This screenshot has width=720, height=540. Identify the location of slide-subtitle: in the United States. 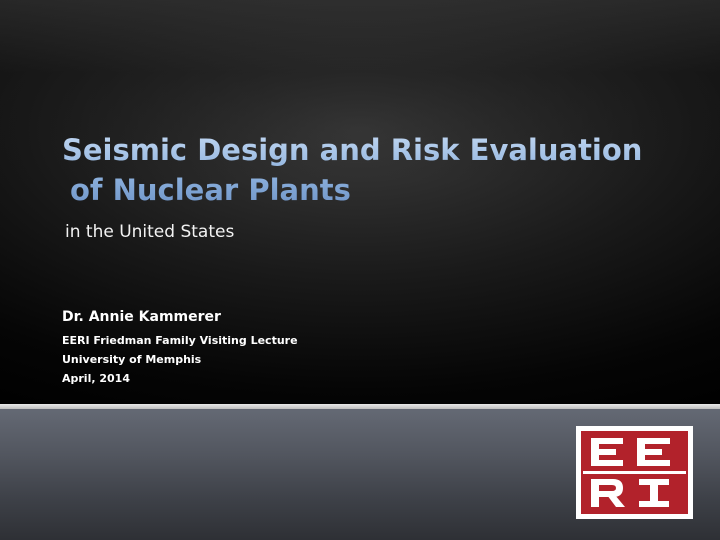
(150, 232).